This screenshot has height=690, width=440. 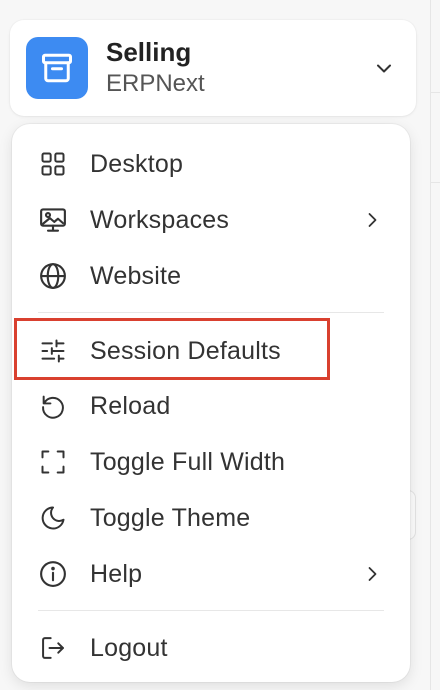 What do you see at coordinates (185, 350) in the screenshot?
I see `menu-item-label: Session Defaults` at bounding box center [185, 350].